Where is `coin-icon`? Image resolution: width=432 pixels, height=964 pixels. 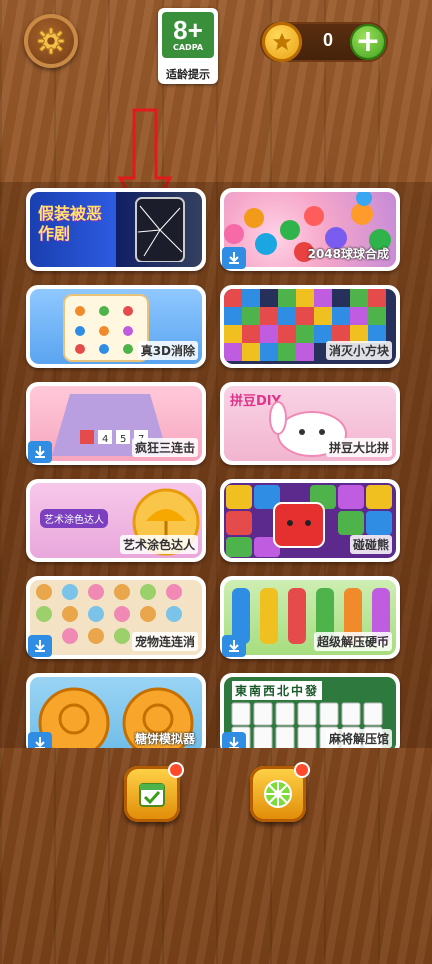 coin-icon is located at coordinates (282, 42).